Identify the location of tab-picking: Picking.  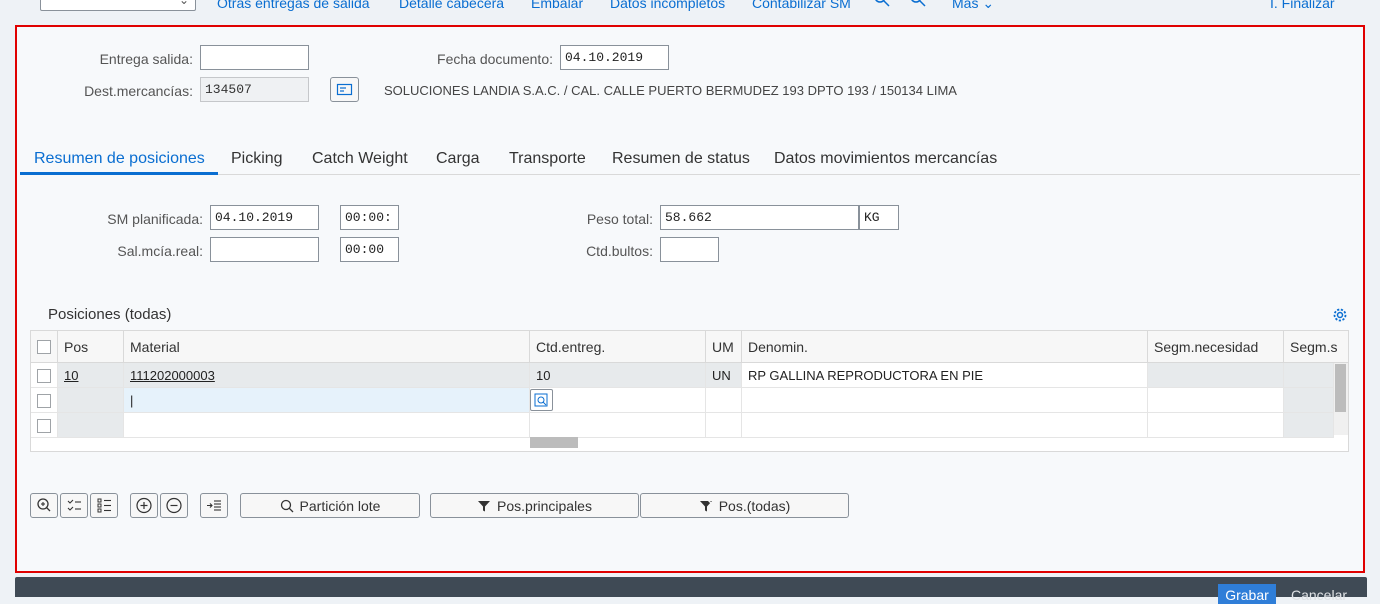
(257, 159).